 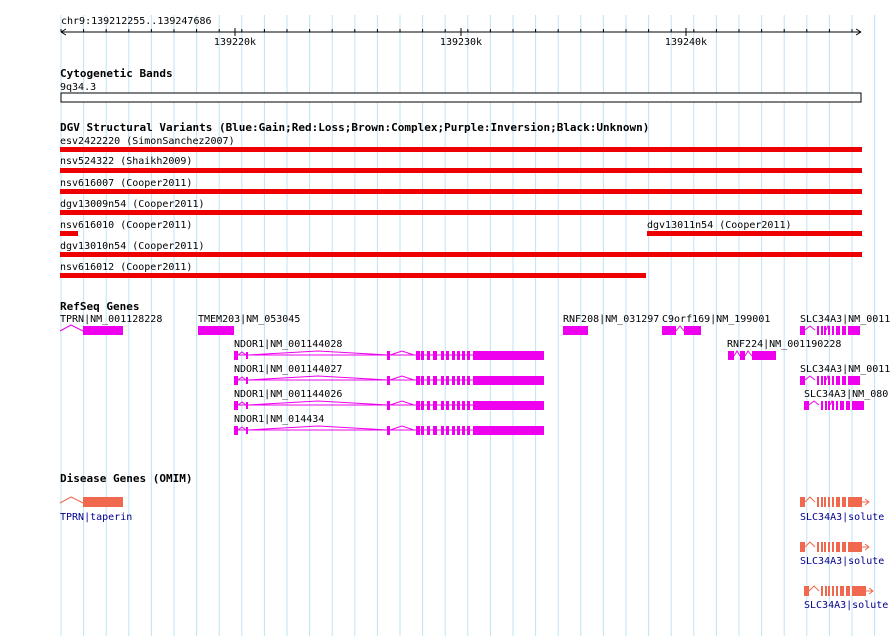 What do you see at coordinates (719, 225) in the screenshot?
I see `variant-label: dgv13011n54 (Cooper2011)` at bounding box center [719, 225].